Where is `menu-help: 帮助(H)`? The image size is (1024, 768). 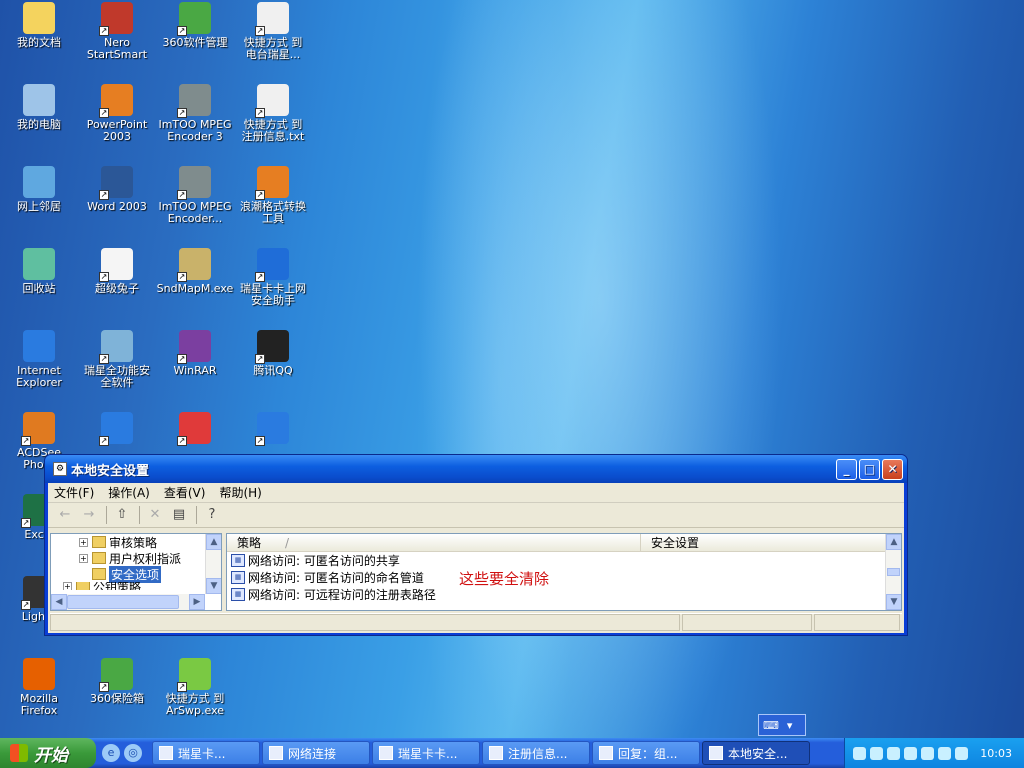 menu-help: 帮助(H) is located at coordinates (240, 492).